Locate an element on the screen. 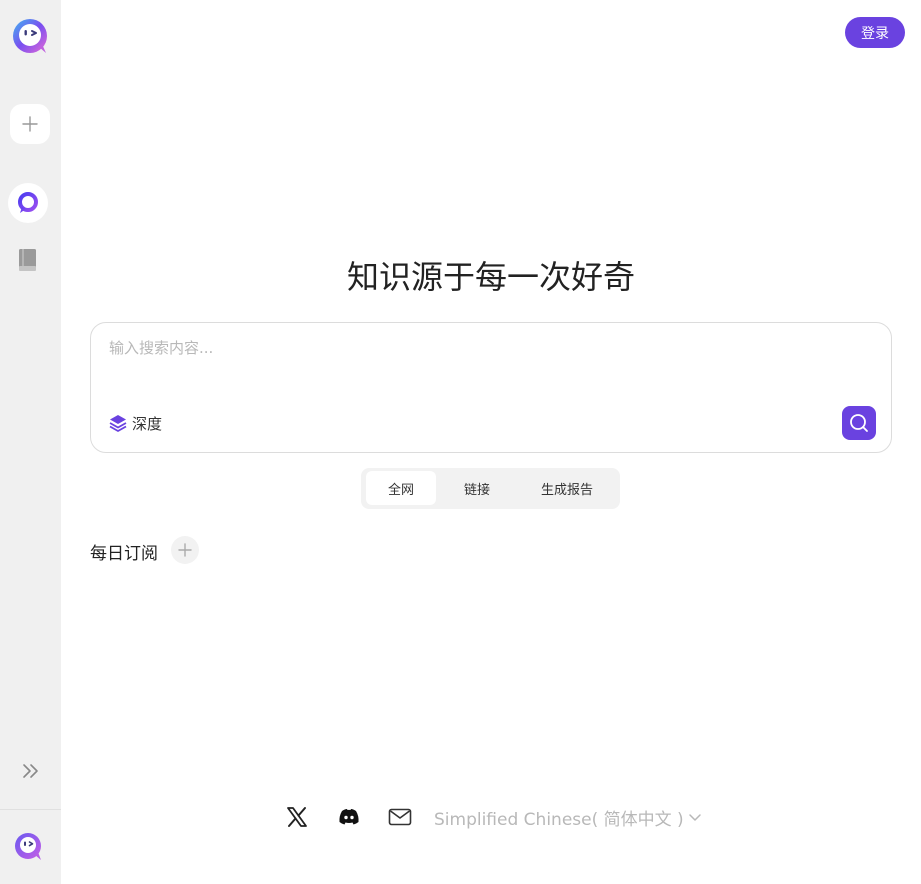 The height and width of the screenshot is (884, 921). user-avatar-icon is located at coordinates (28, 846).